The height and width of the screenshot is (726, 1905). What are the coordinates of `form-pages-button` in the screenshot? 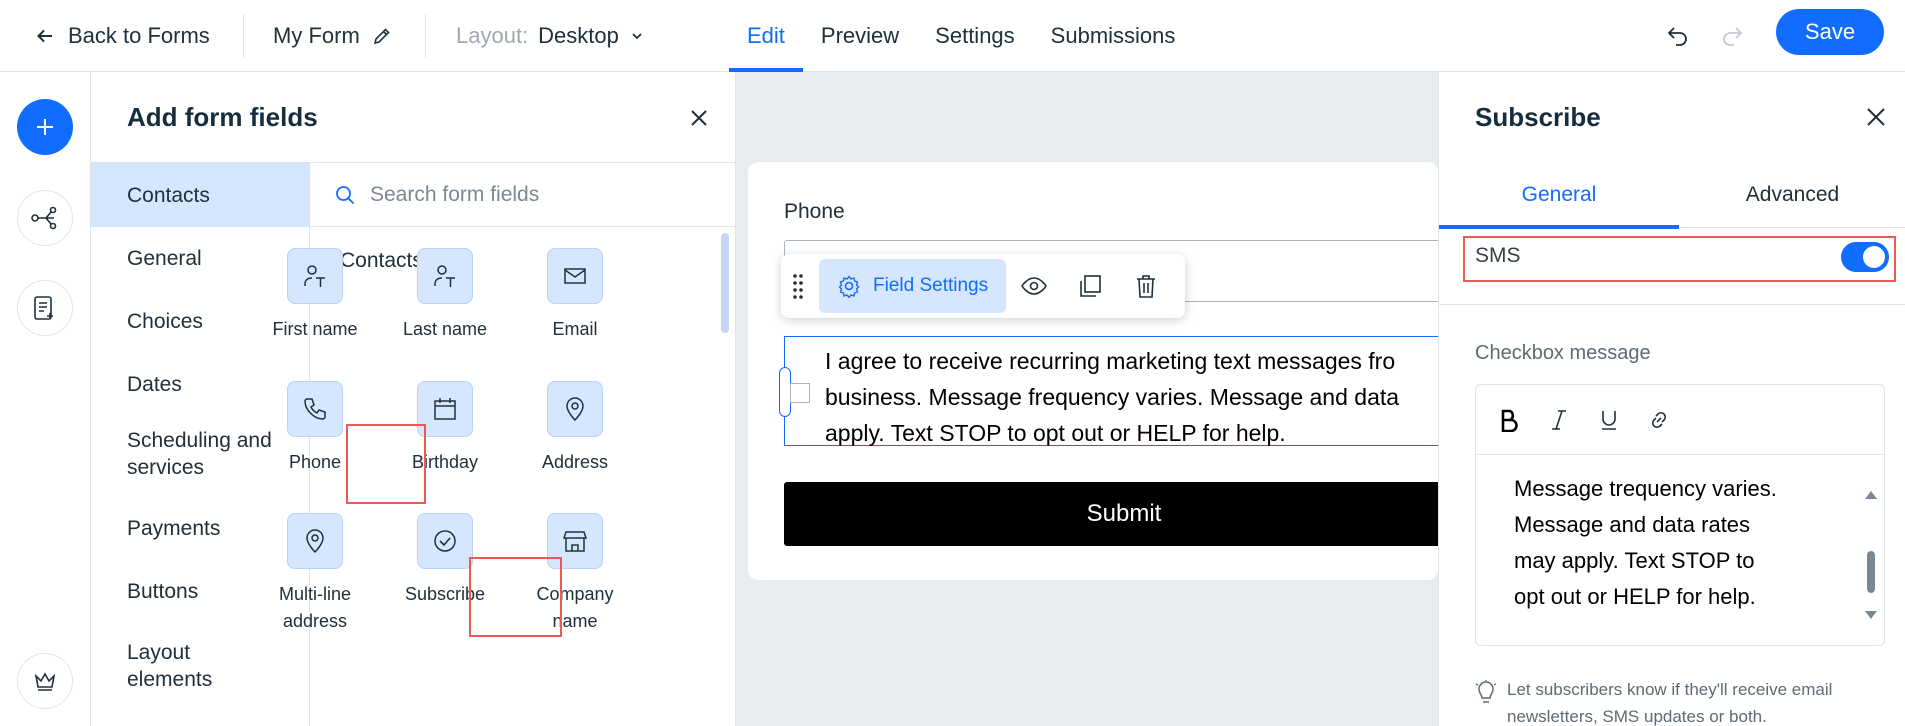 It's located at (45, 308).